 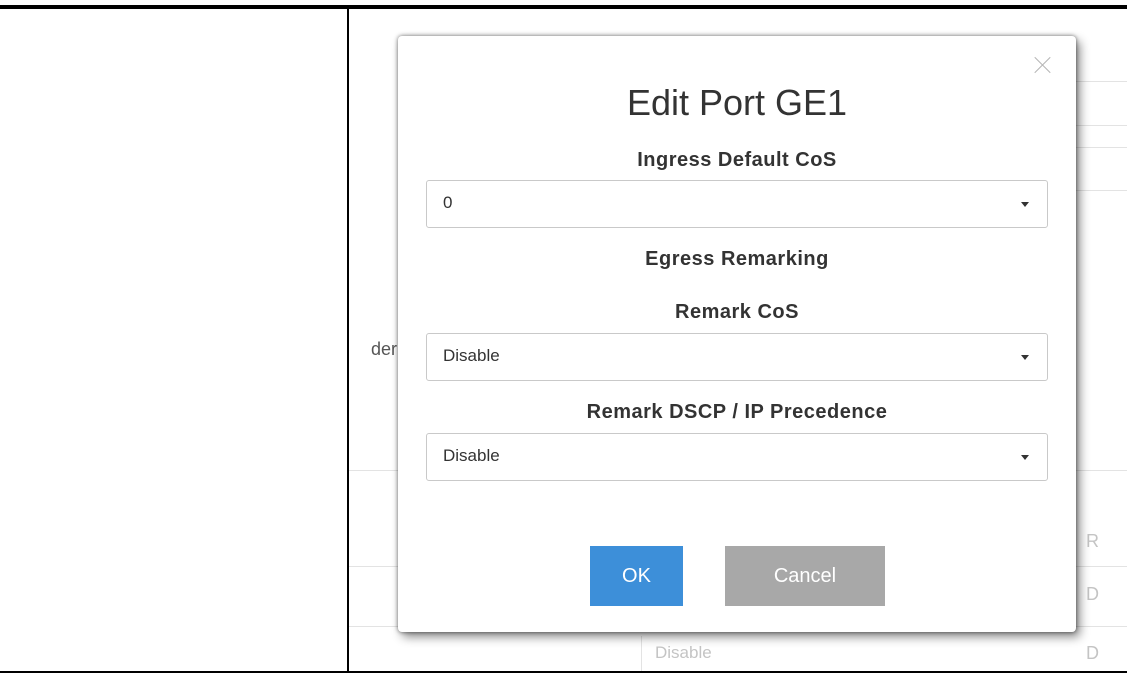 What do you see at coordinates (737, 160) in the screenshot?
I see `ingress-cos-label: Ingress Default CoS` at bounding box center [737, 160].